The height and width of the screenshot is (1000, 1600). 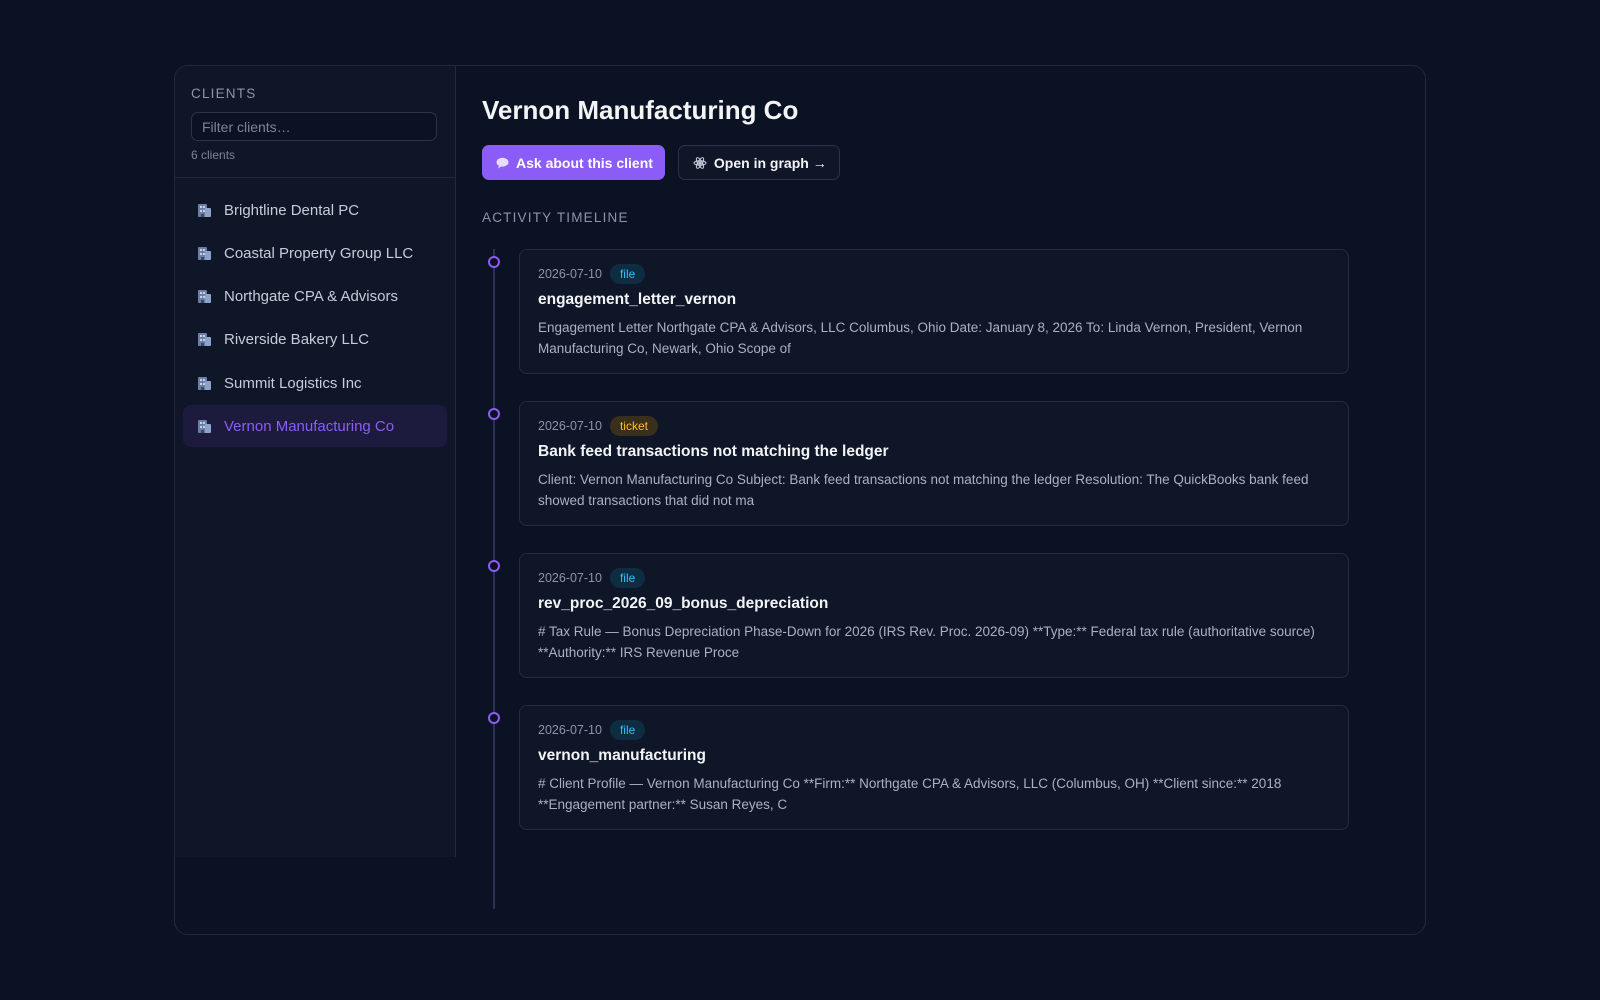 What do you see at coordinates (297, 340) in the screenshot?
I see `client-item-label: Riverside Bakery LLC` at bounding box center [297, 340].